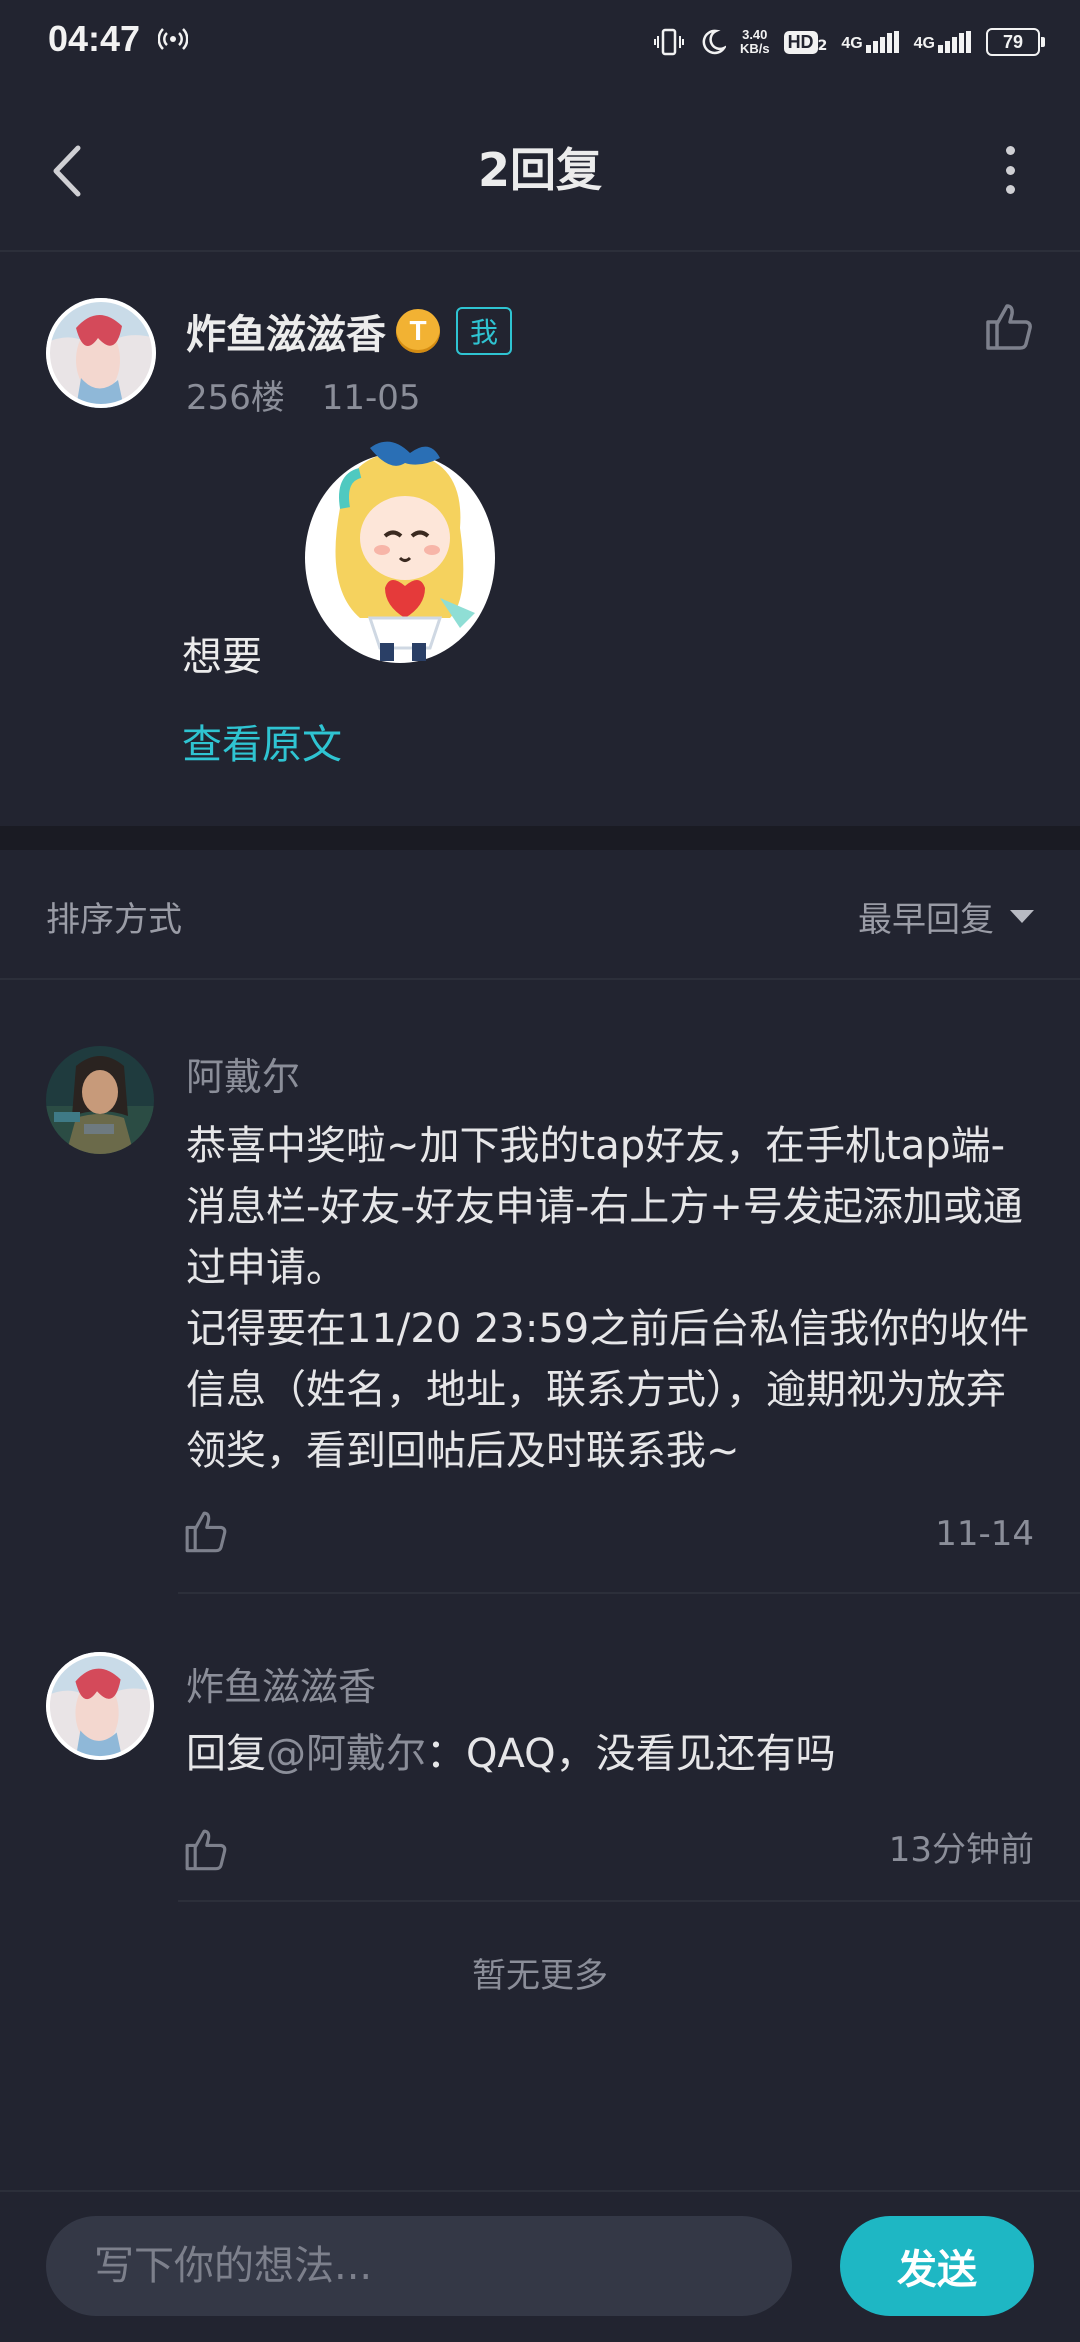 Image resolution: width=1080 pixels, height=2342 pixels. Describe the element at coordinates (94, 38) in the screenshot. I see `status-time: 04:47` at that location.